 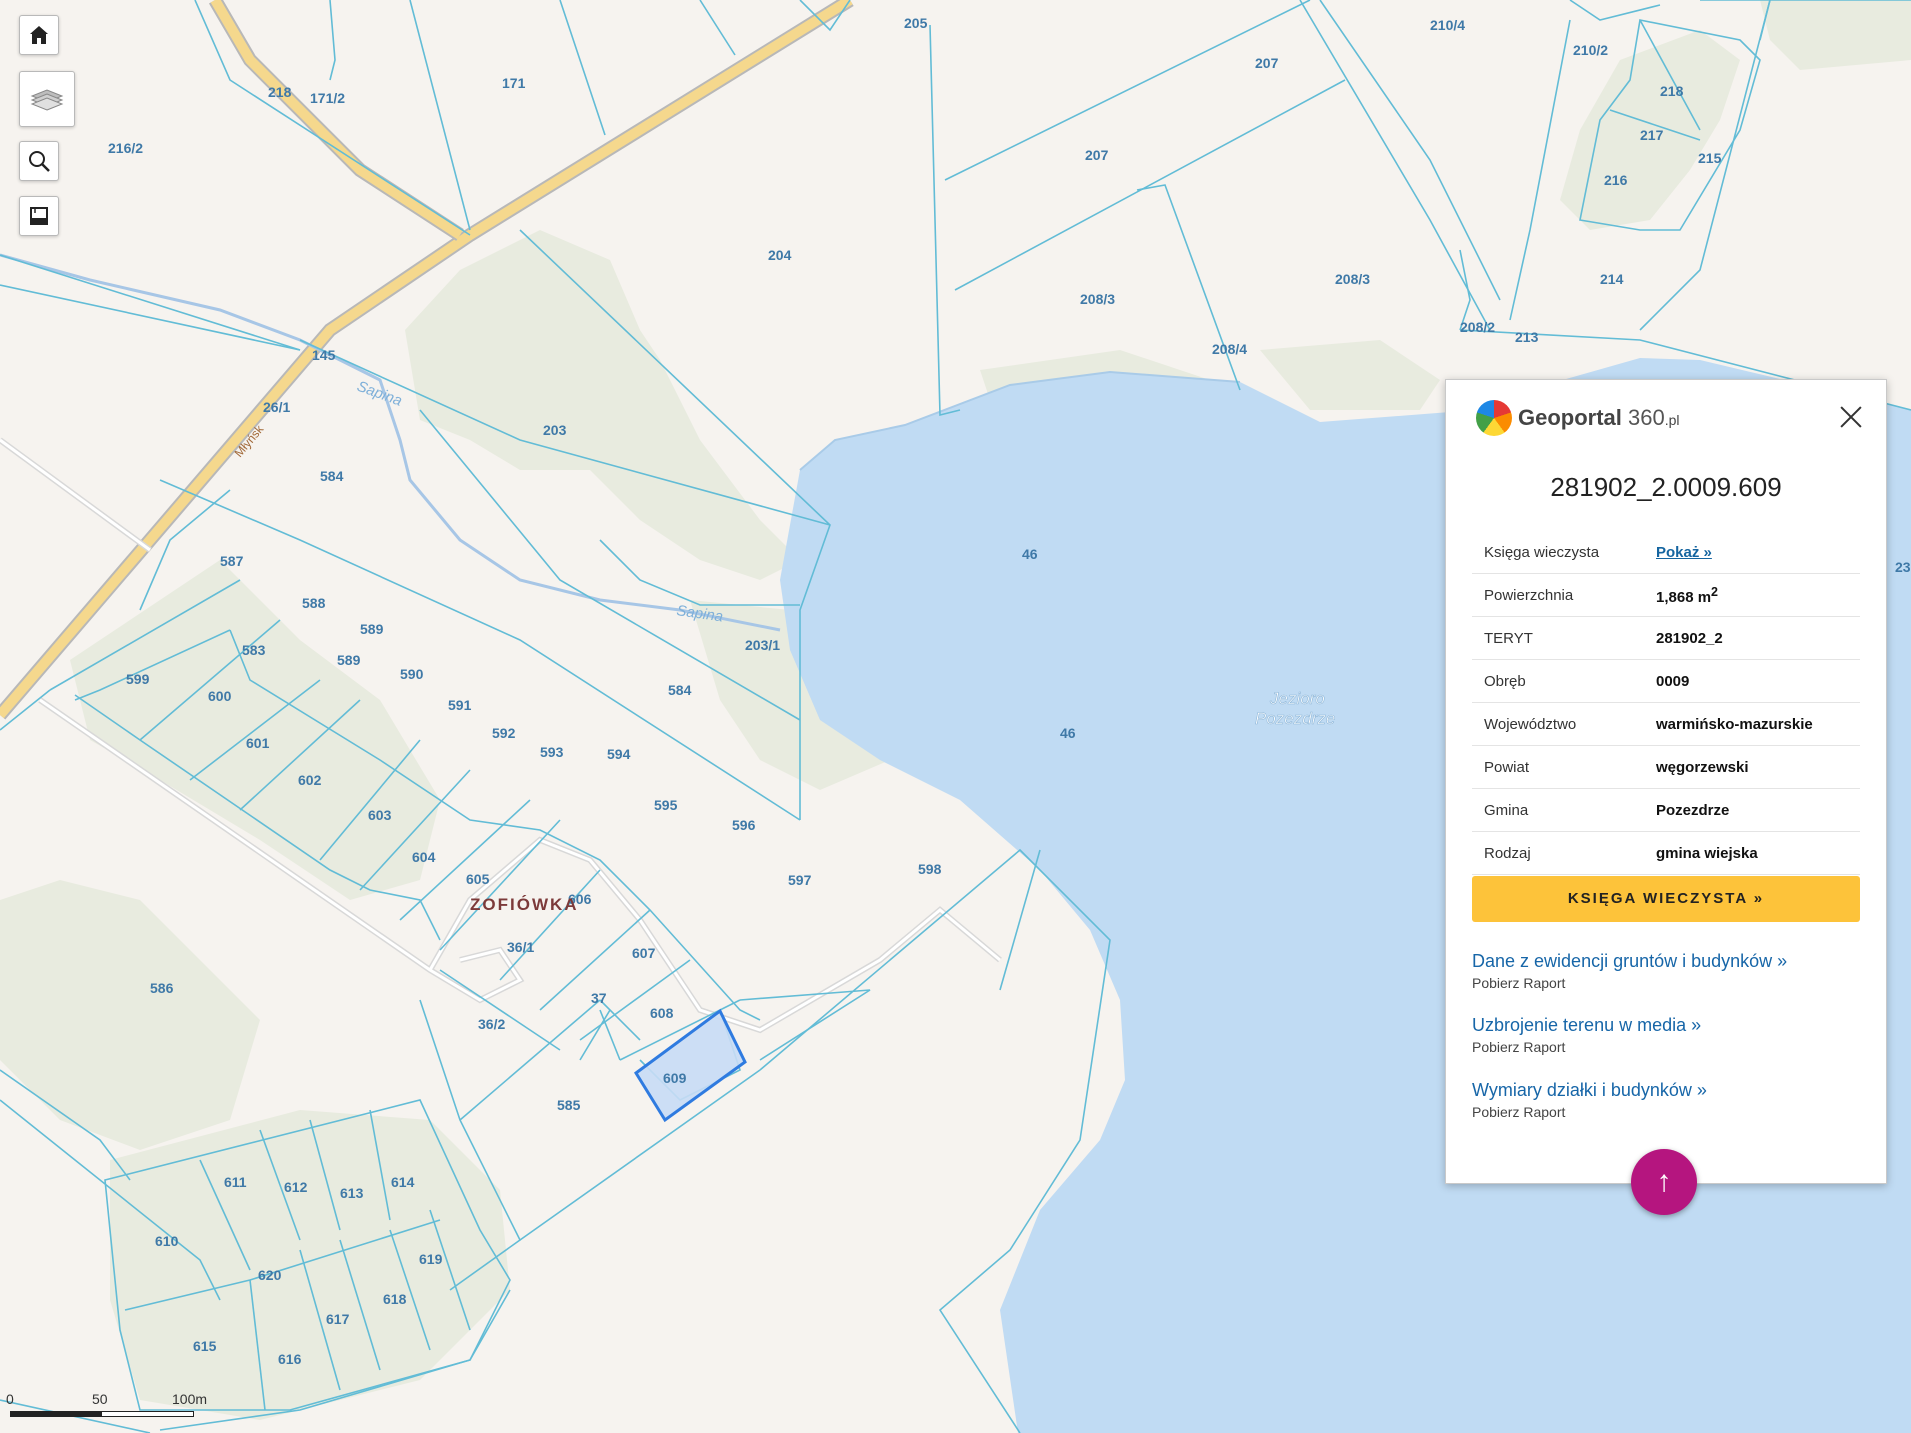 I want to click on parcel-label: 217, so click(x=1652, y=135).